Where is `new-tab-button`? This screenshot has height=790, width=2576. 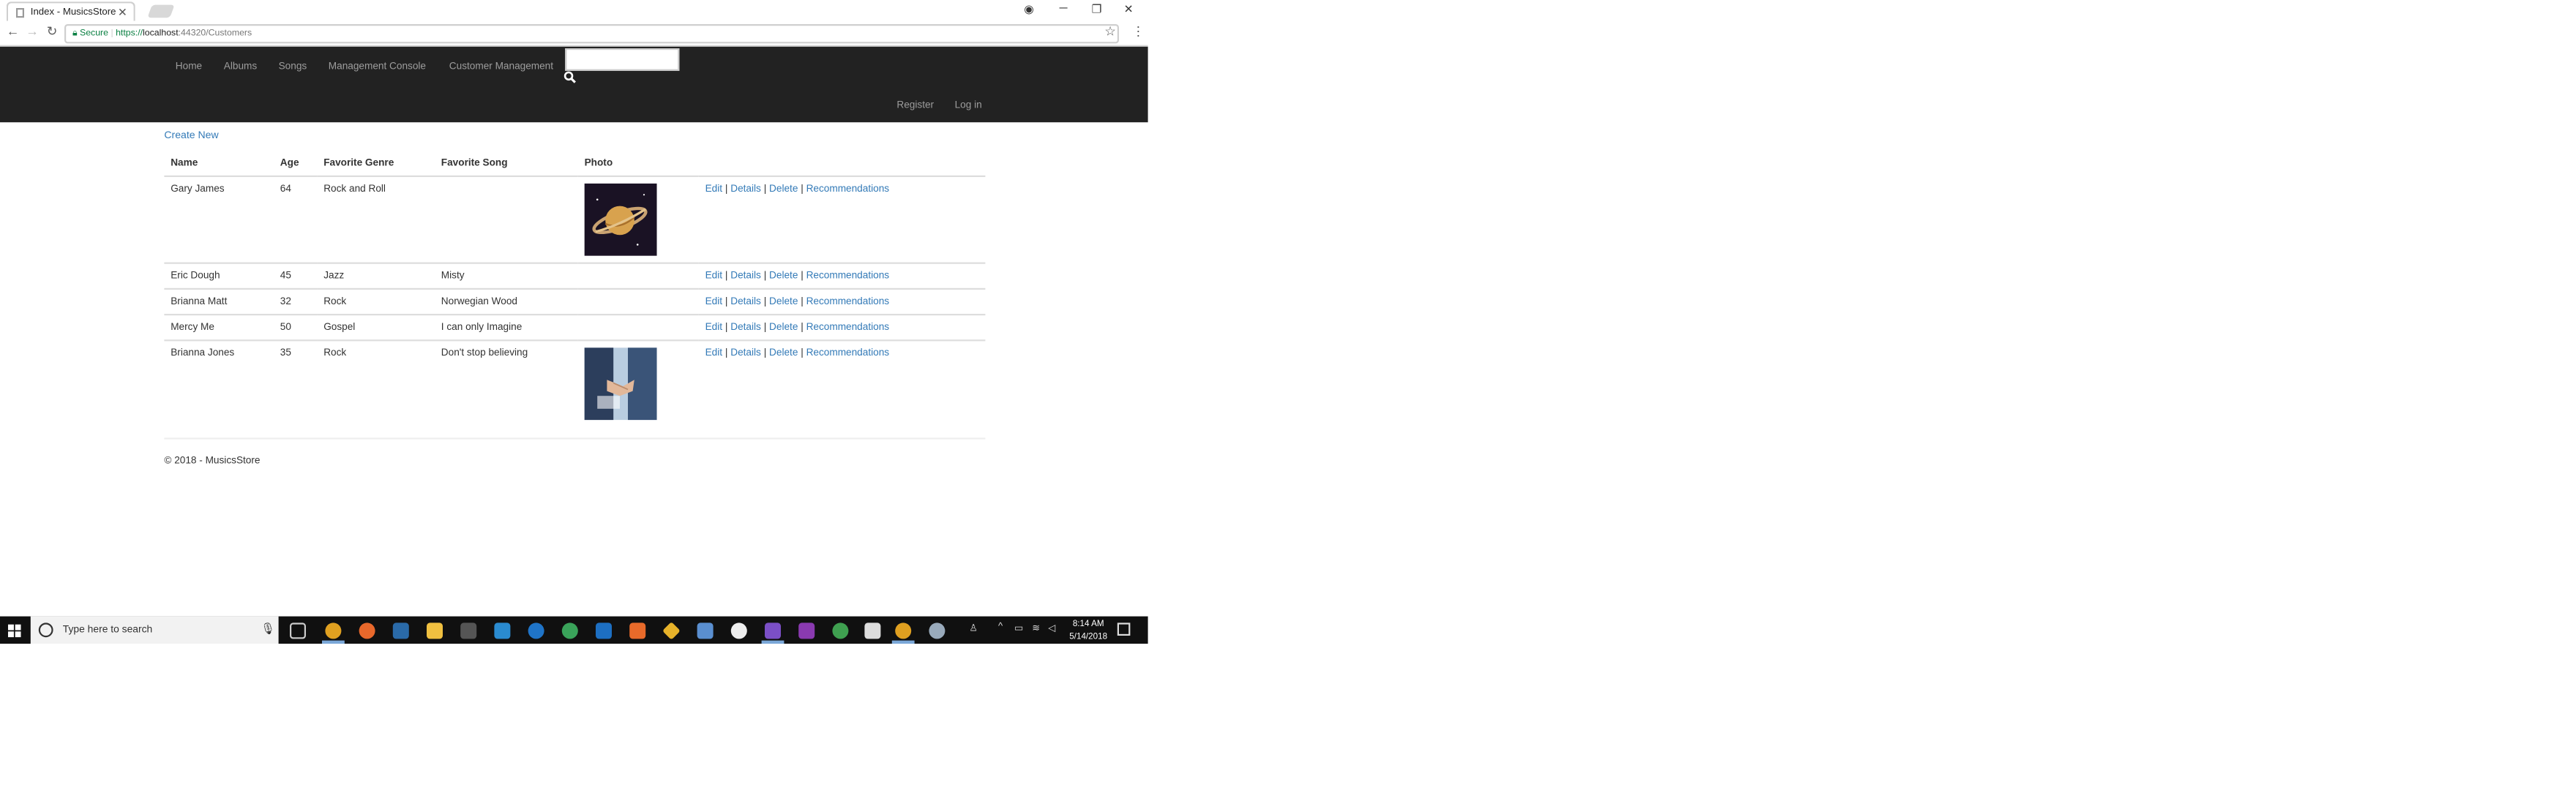 new-tab-button is located at coordinates (161, 11).